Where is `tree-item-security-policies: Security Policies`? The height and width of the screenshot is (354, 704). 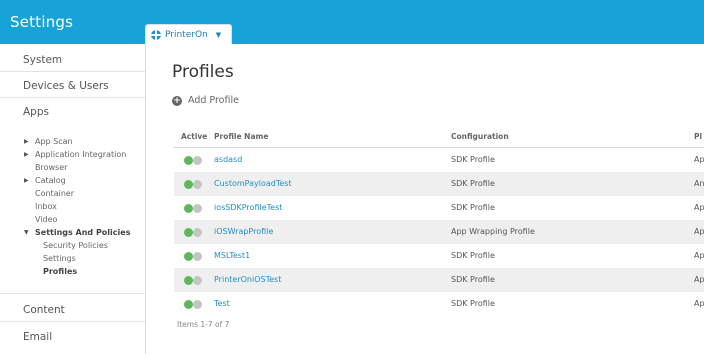
tree-item-security-policies: Security Policies is located at coordinates (75, 245).